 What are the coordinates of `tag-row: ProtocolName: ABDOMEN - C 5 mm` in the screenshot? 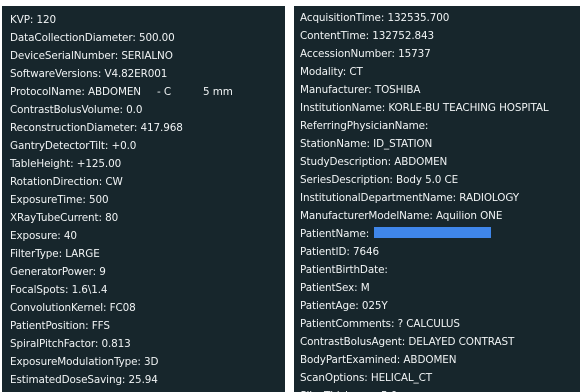 It's located at (147, 92).